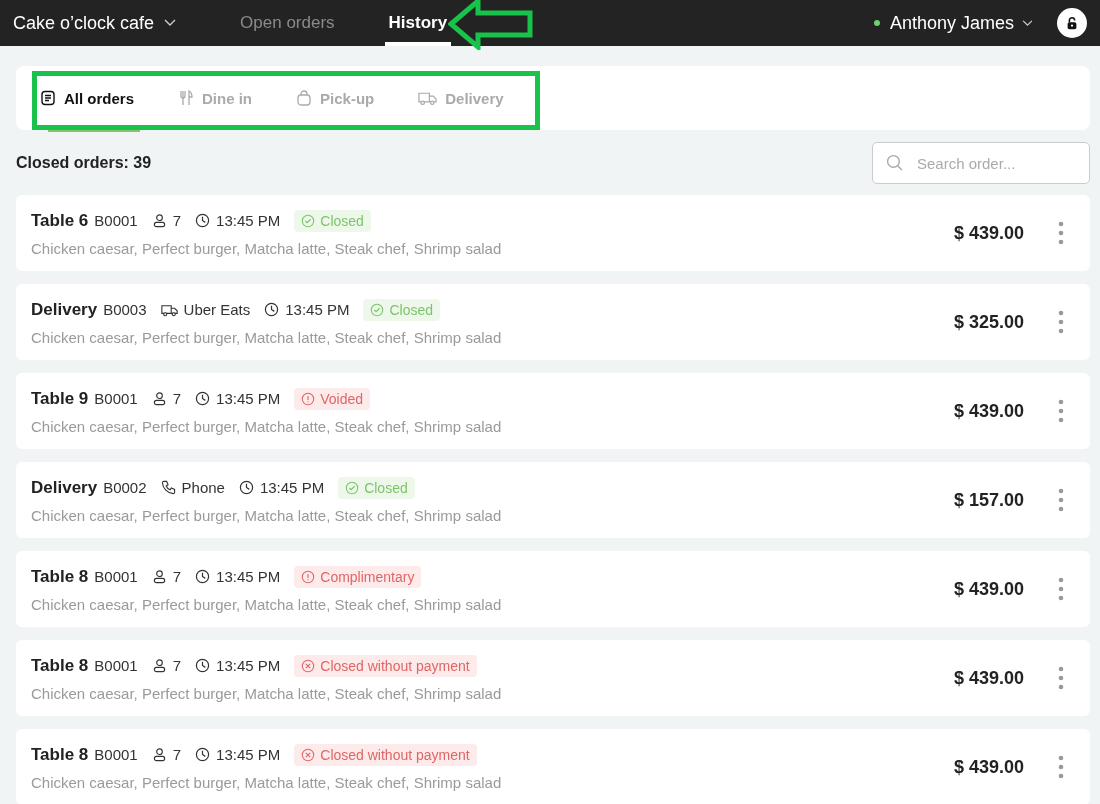 This screenshot has height=804, width=1100. I want to click on status-badge: Voided, so click(332, 398).